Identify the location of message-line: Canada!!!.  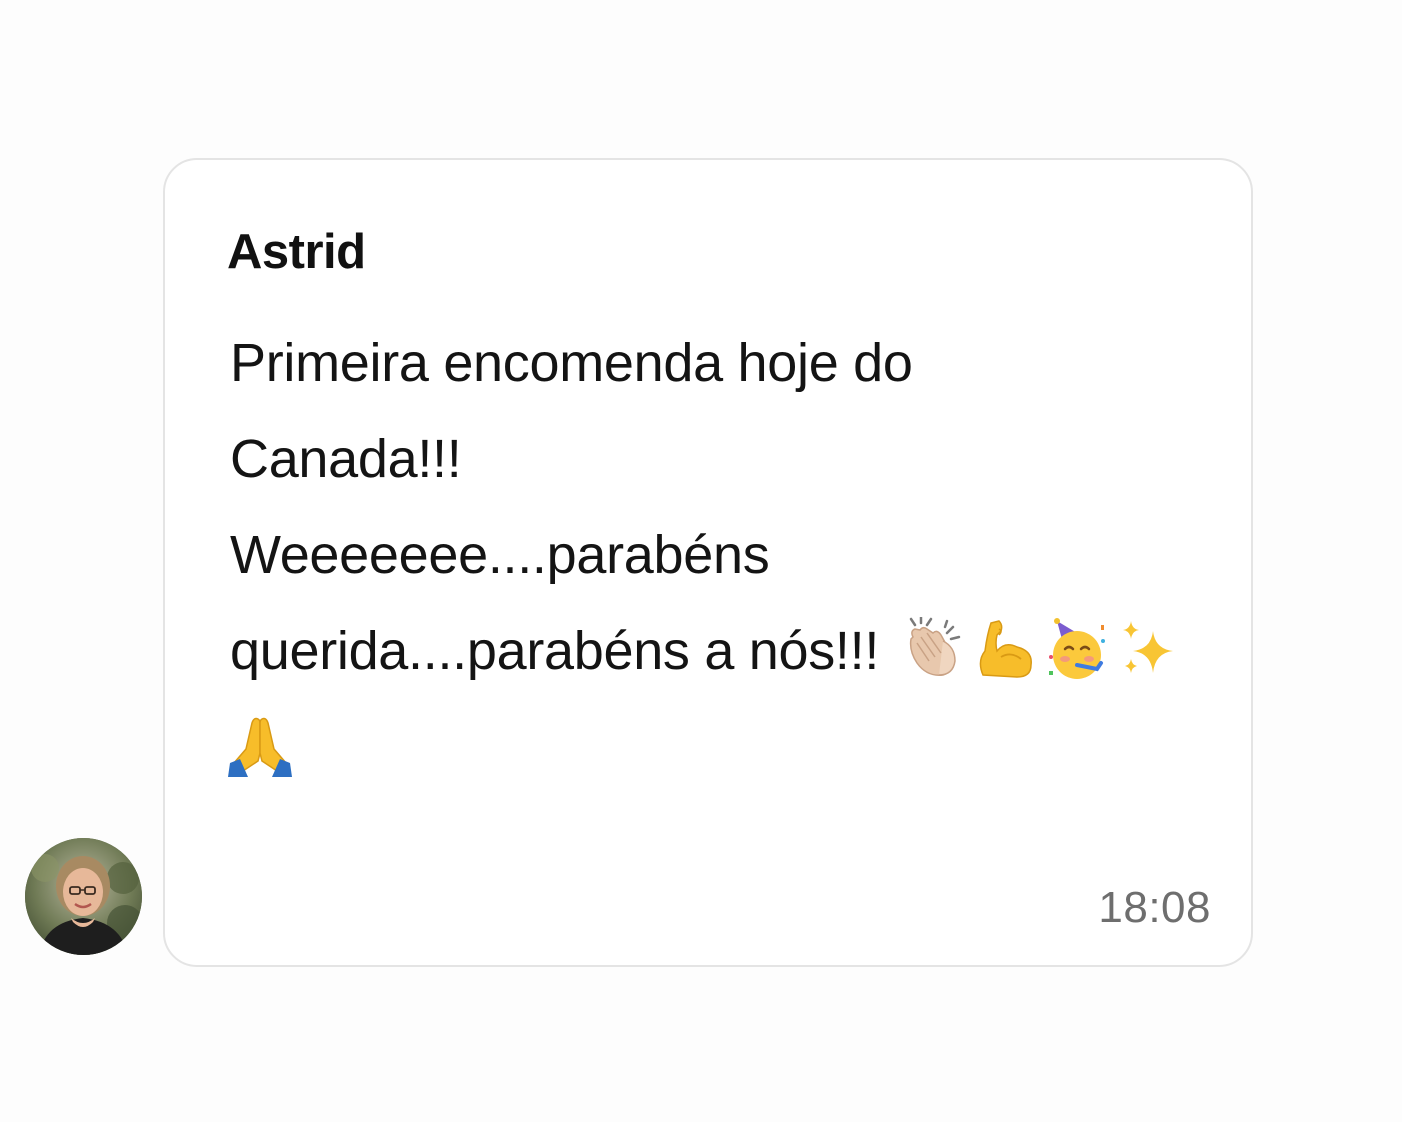
(346, 459).